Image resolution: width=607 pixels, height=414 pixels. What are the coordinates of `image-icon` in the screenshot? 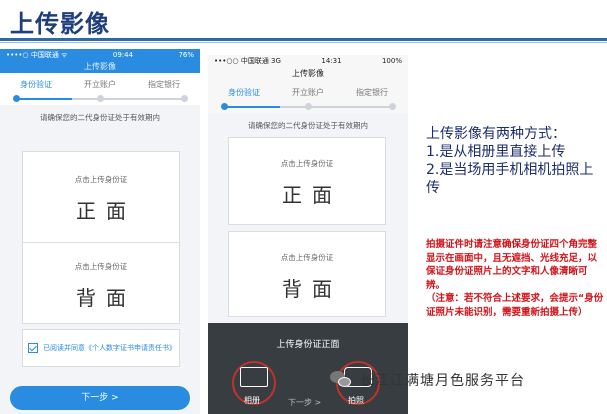 It's located at (254, 377).